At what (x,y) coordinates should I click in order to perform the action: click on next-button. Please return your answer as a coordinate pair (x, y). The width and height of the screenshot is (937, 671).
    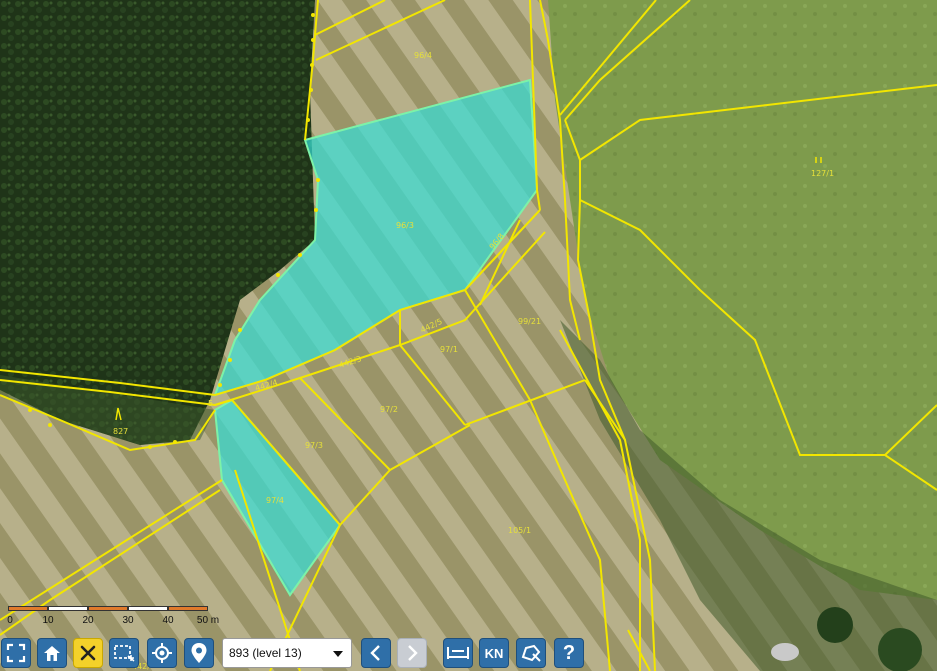
    Looking at the image, I should click on (412, 653).